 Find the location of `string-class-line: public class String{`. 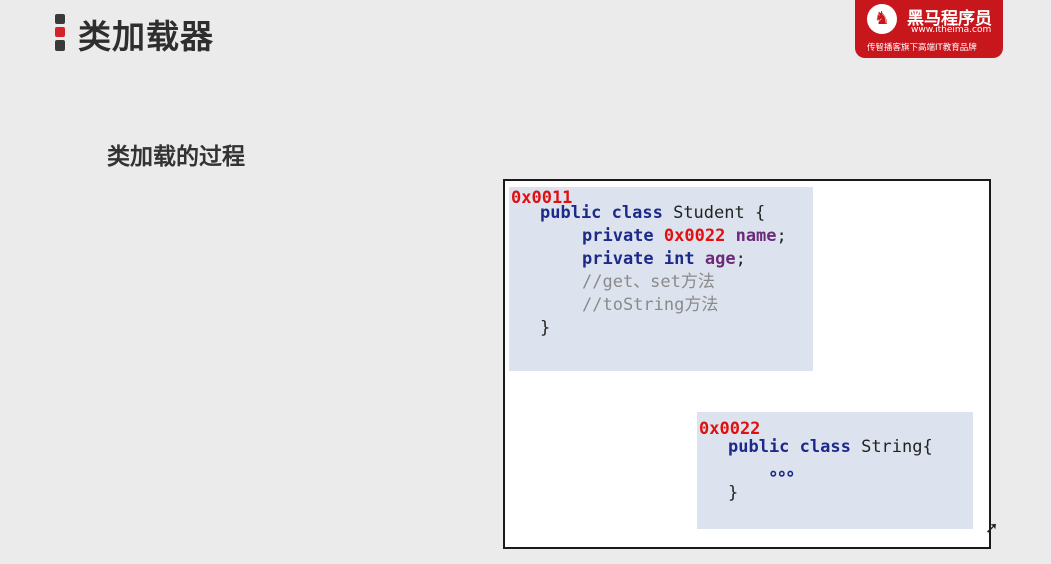

string-class-line: public class String{ is located at coordinates (830, 447).